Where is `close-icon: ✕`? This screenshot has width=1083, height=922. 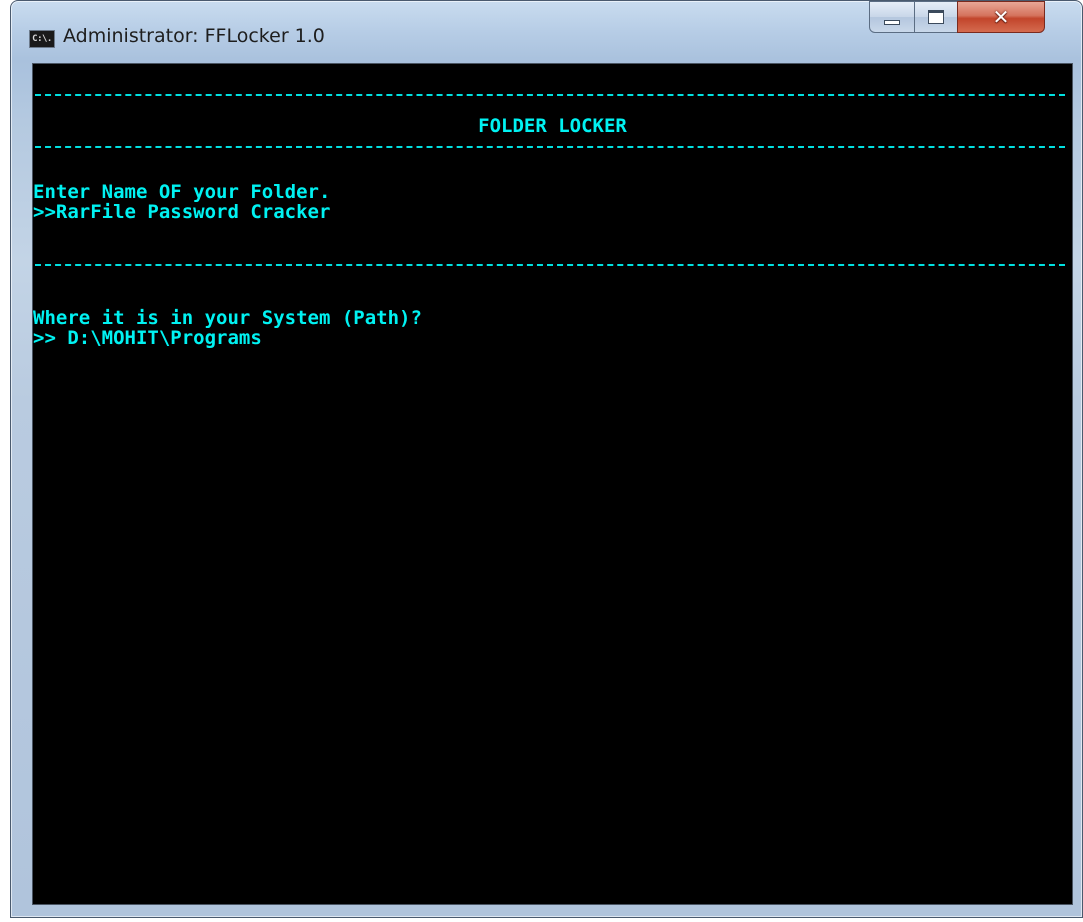
close-icon: ✕ is located at coordinates (1001, 17).